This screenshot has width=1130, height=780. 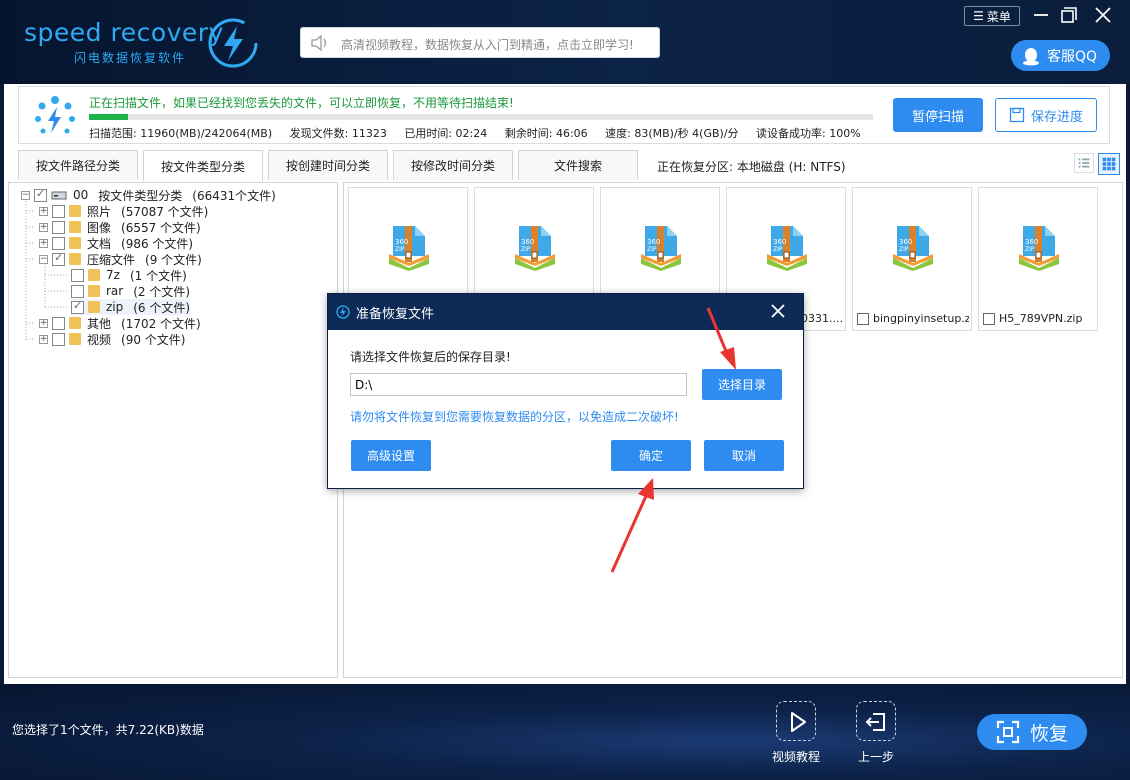 I want to click on menu-button: ☰ 菜单, so click(x=992, y=16).